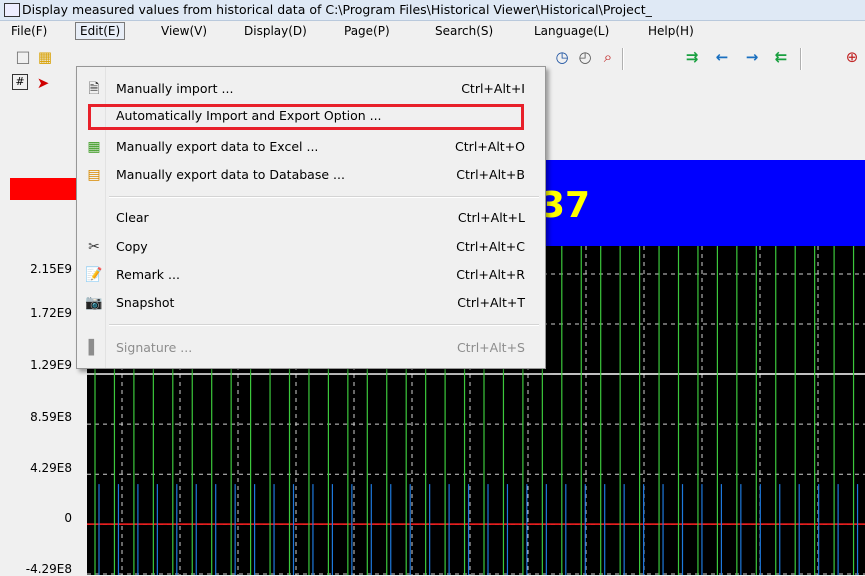  I want to click on menu-item-shortcut: Ctrl+Alt+C, so click(490, 246).